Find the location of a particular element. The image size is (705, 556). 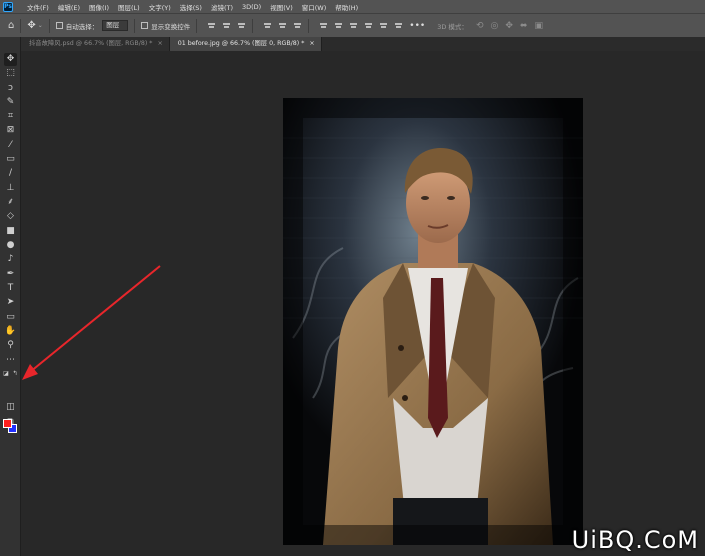

auto-select-checkbox is located at coordinates (59, 25).